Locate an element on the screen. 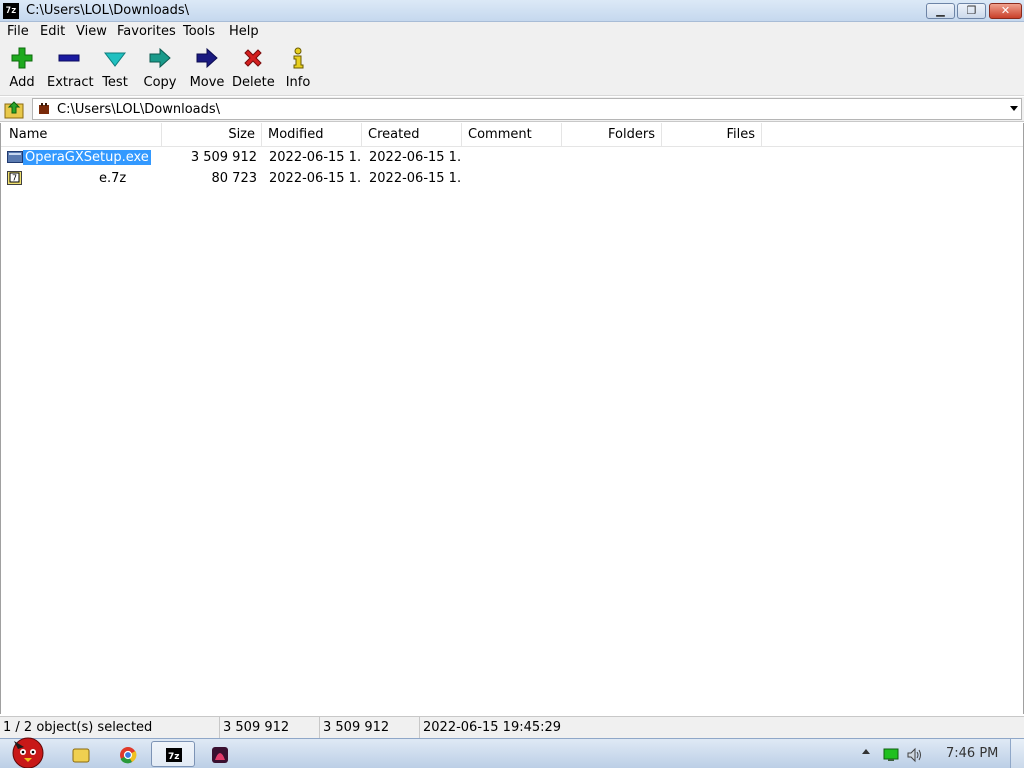 Image resolution: width=1024 pixels, height=768 pixels. menu-view: View is located at coordinates (91, 31).